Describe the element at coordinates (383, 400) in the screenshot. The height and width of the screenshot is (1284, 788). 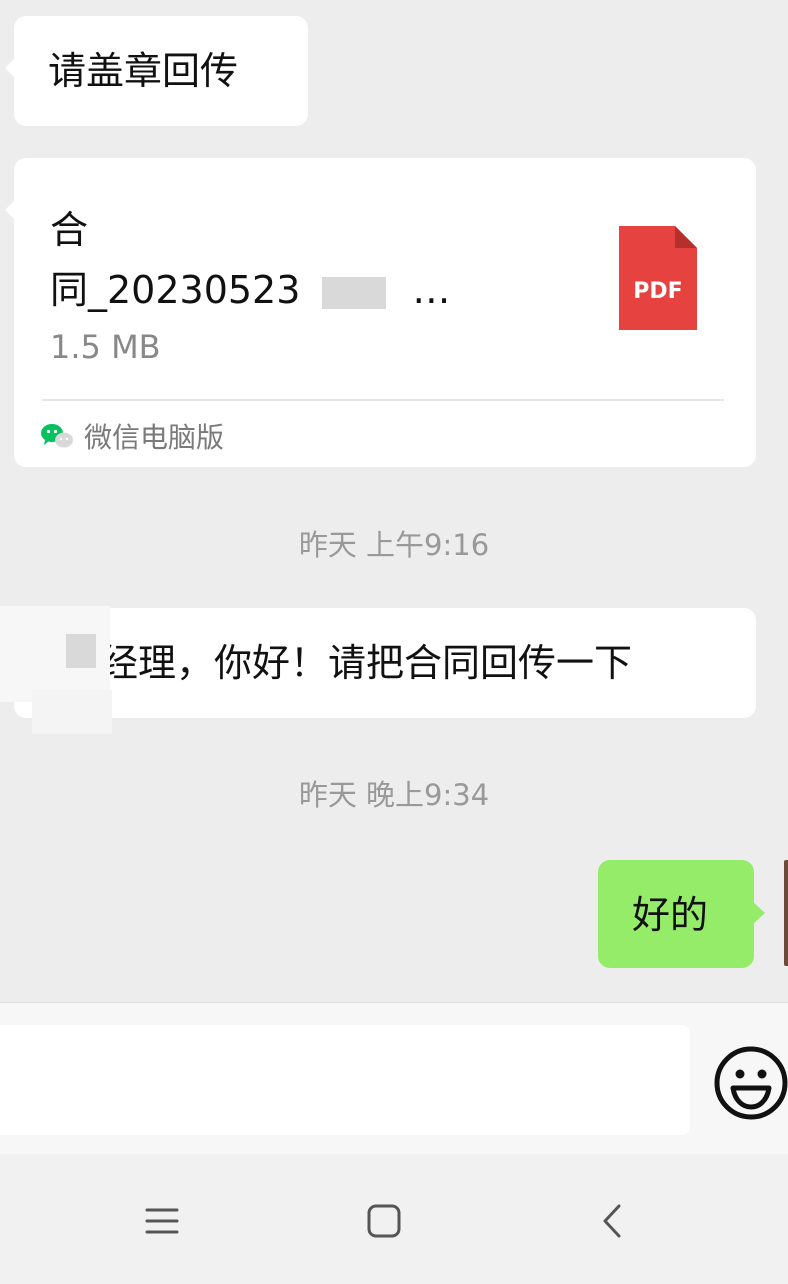
I see `card-divider` at that location.